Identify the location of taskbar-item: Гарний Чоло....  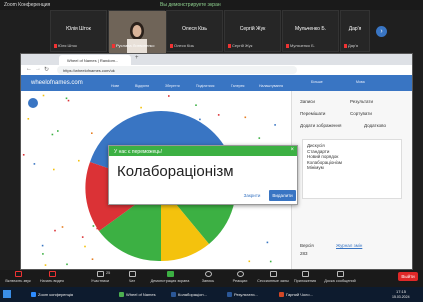
(303, 294).